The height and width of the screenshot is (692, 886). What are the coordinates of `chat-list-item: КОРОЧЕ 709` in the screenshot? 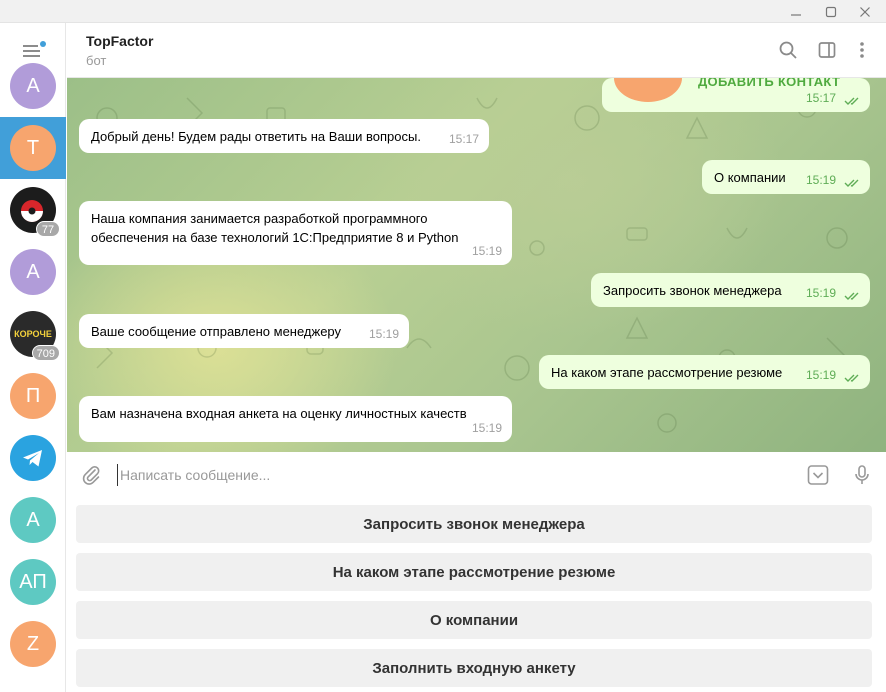 It's located at (33, 334).